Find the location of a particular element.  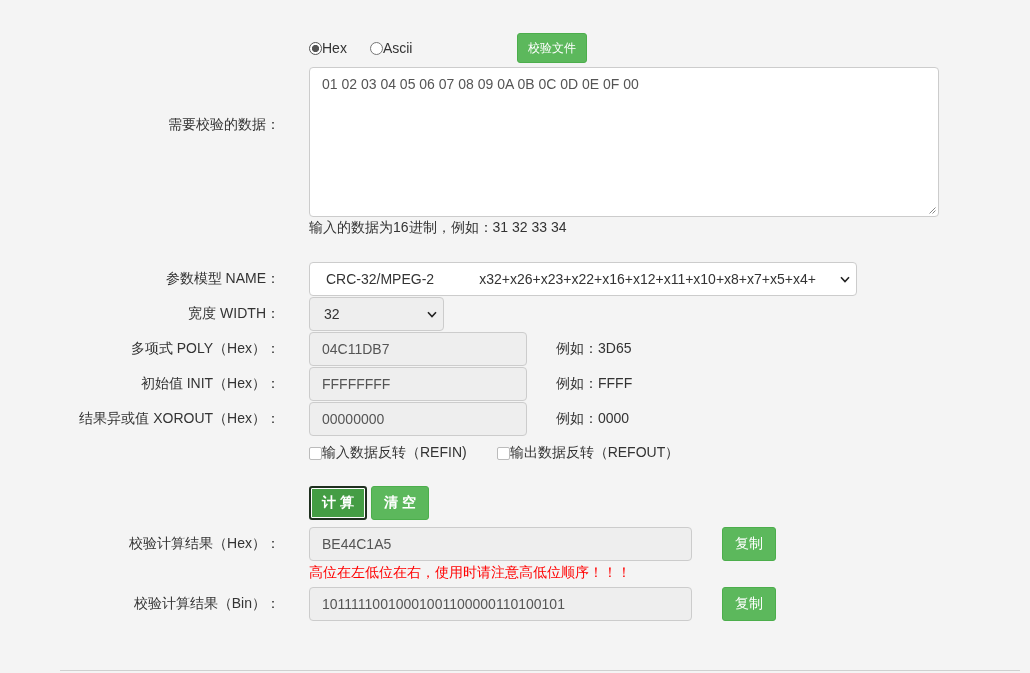

field-label: 校验计算结果（Hex）： is located at coordinates (204, 544).